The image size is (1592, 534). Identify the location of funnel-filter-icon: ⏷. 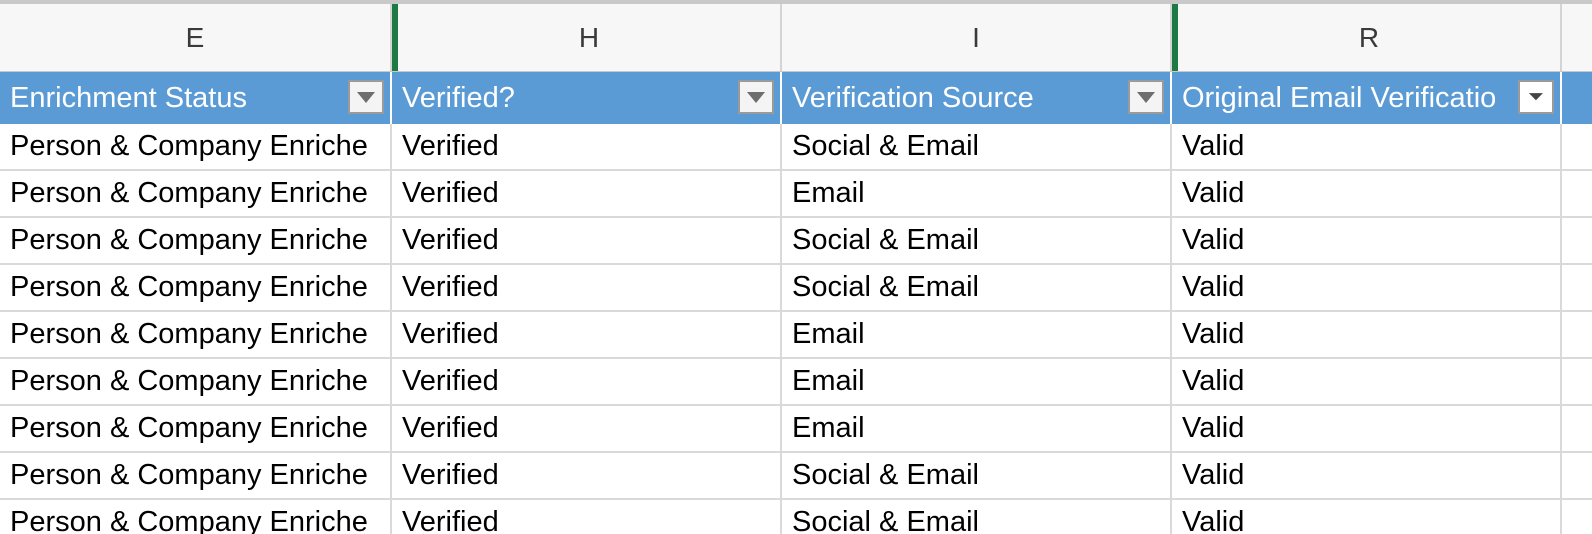
(1536, 97).